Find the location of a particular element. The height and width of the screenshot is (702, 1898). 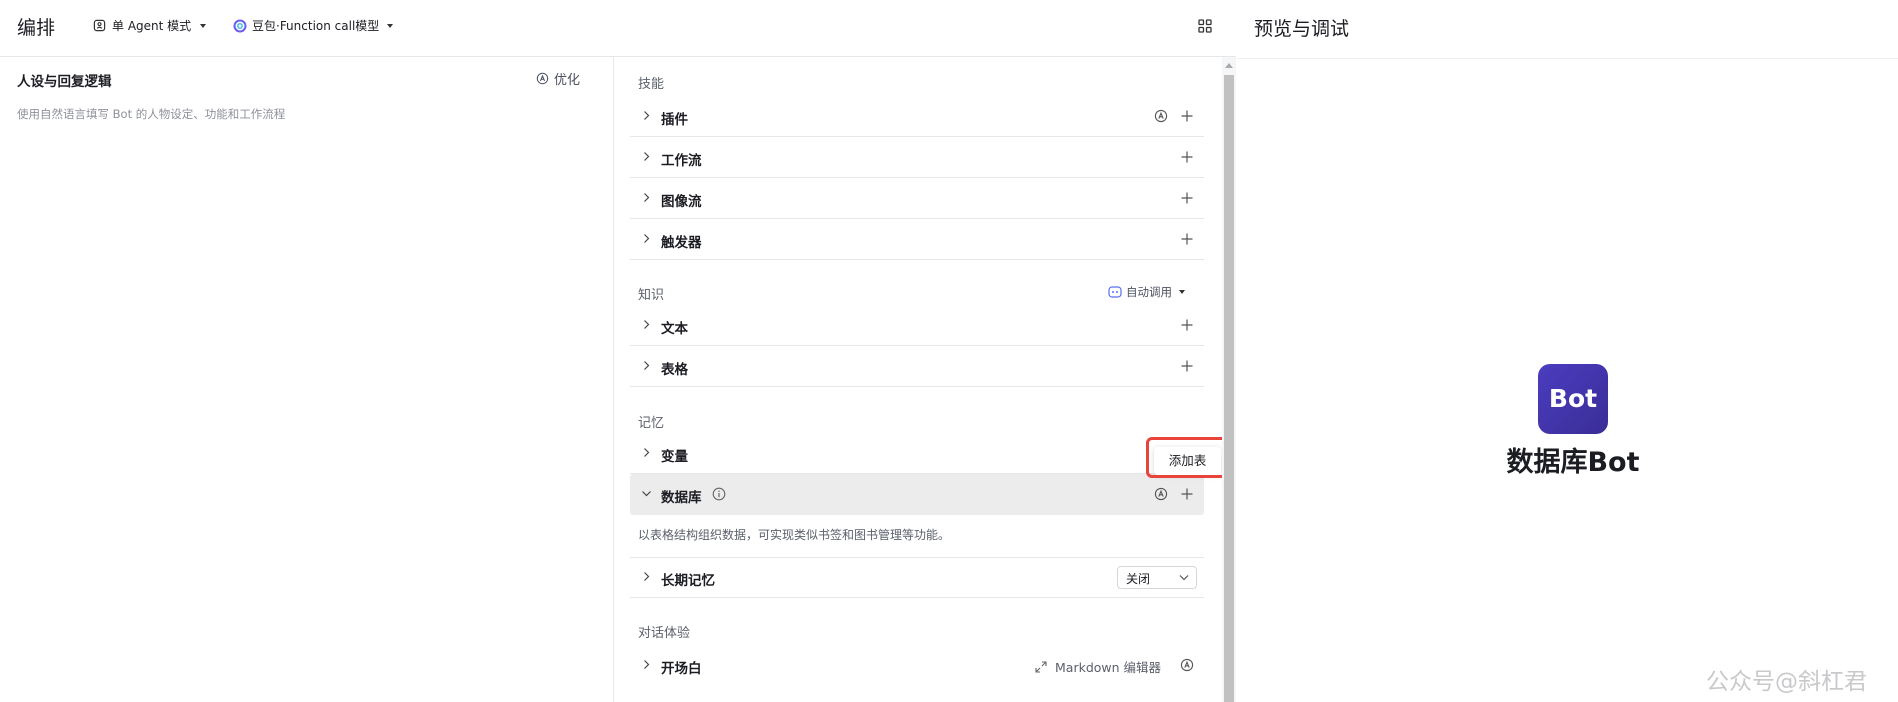

scrollbar-thumb is located at coordinates (1229, 388).